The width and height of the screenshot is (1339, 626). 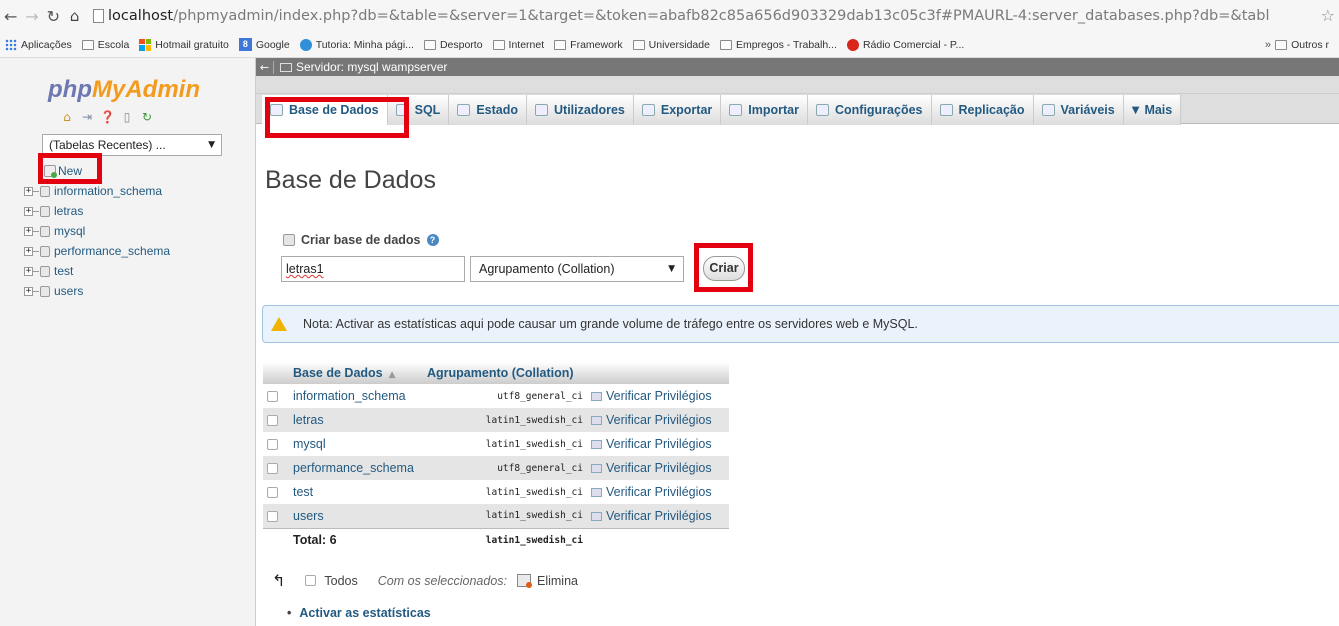 I want to click on server-breadcrumb-label: Servidor: mysql wampserver, so click(x=371, y=67).